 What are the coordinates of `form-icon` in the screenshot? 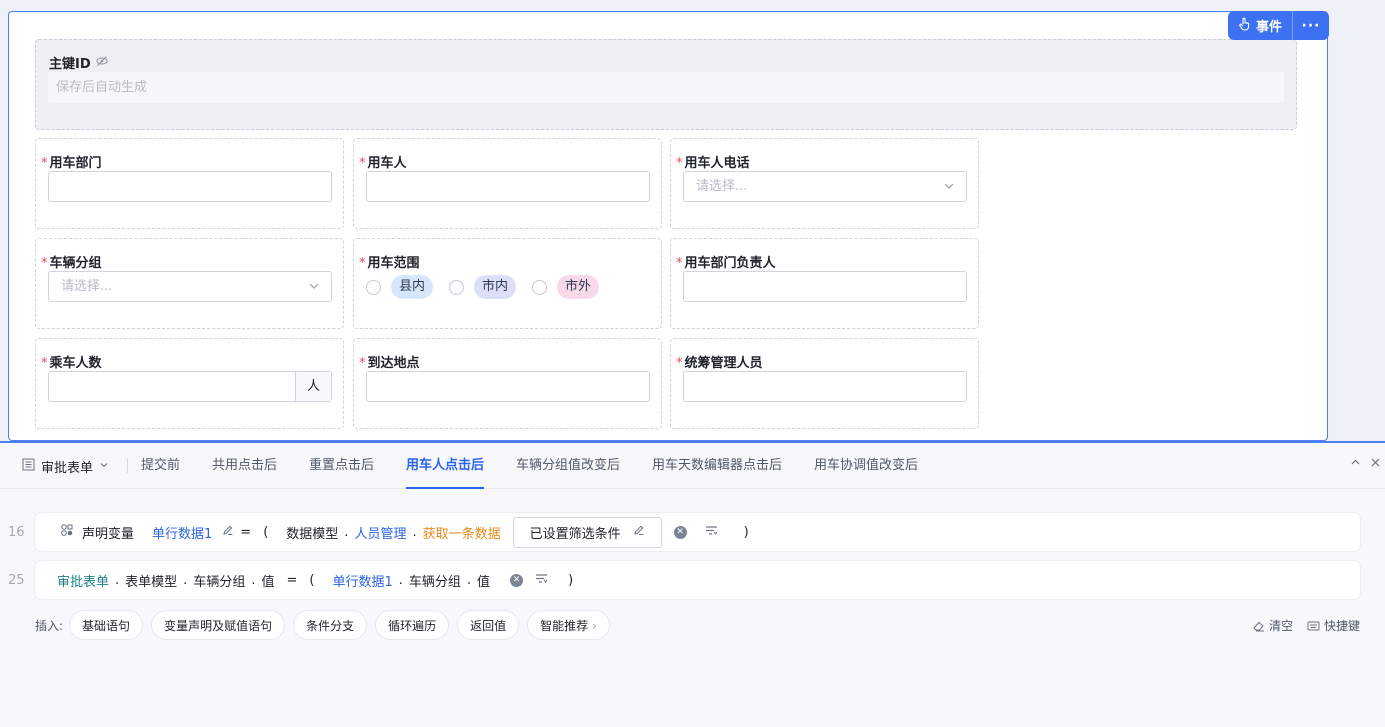 It's located at (28, 466).